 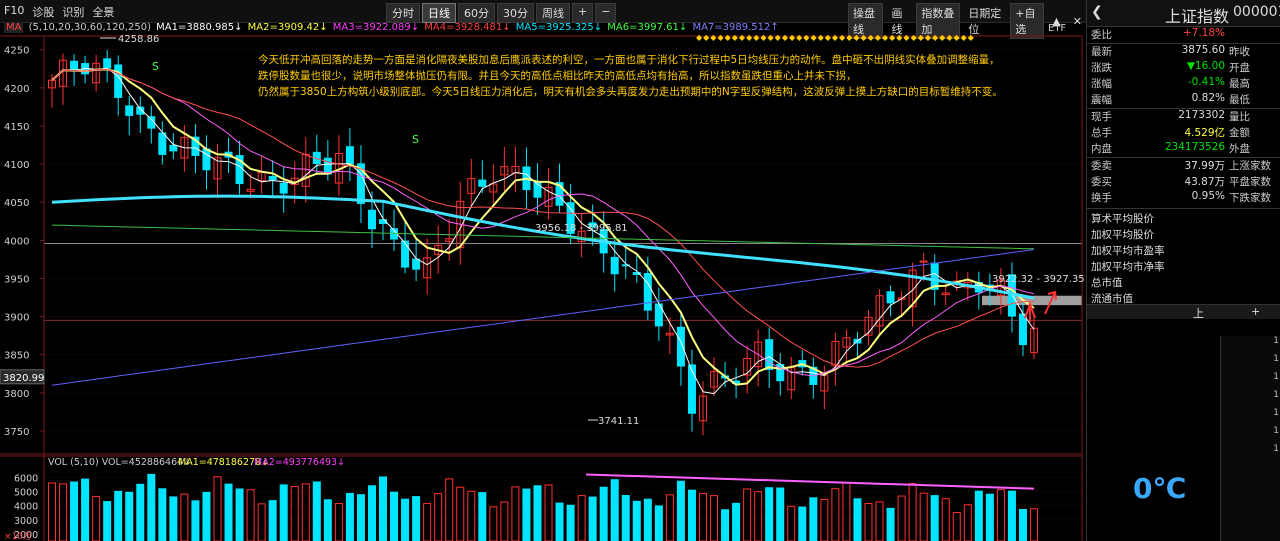 I want to click on quote-label: 震幅, so click(x=1101, y=100).